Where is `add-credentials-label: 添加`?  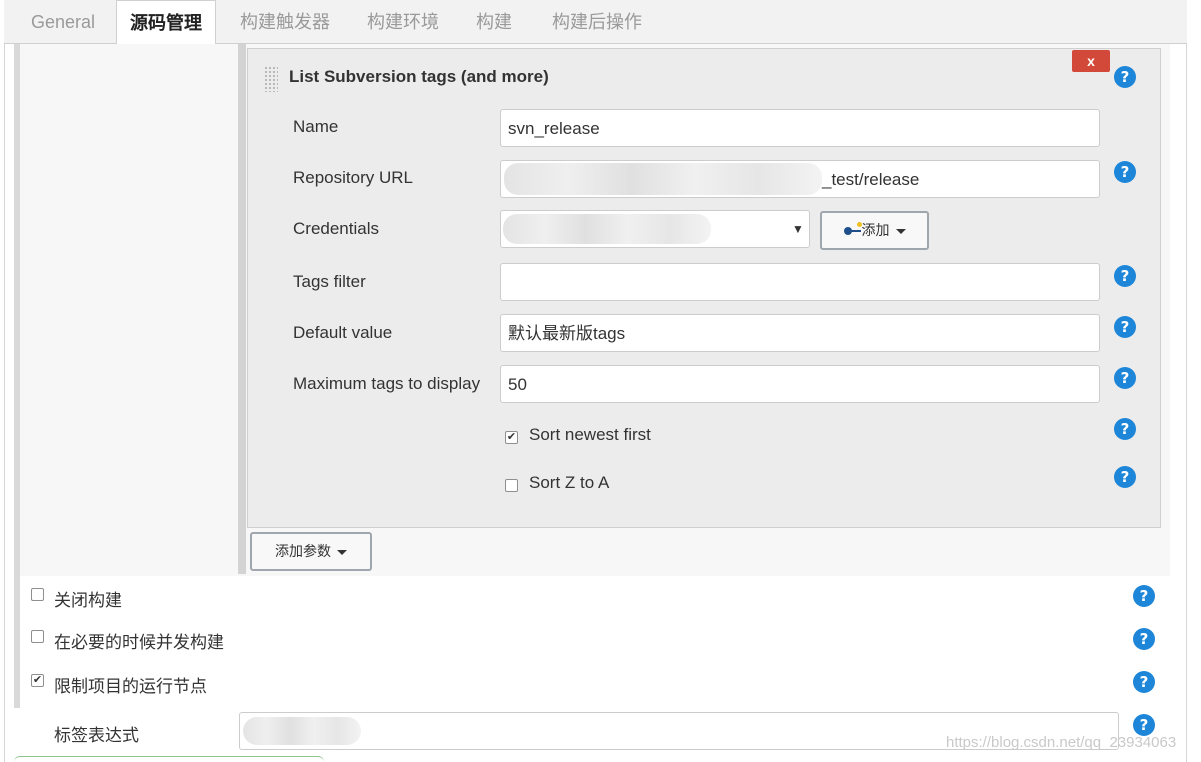
add-credentials-label: 添加 is located at coordinates (875, 230).